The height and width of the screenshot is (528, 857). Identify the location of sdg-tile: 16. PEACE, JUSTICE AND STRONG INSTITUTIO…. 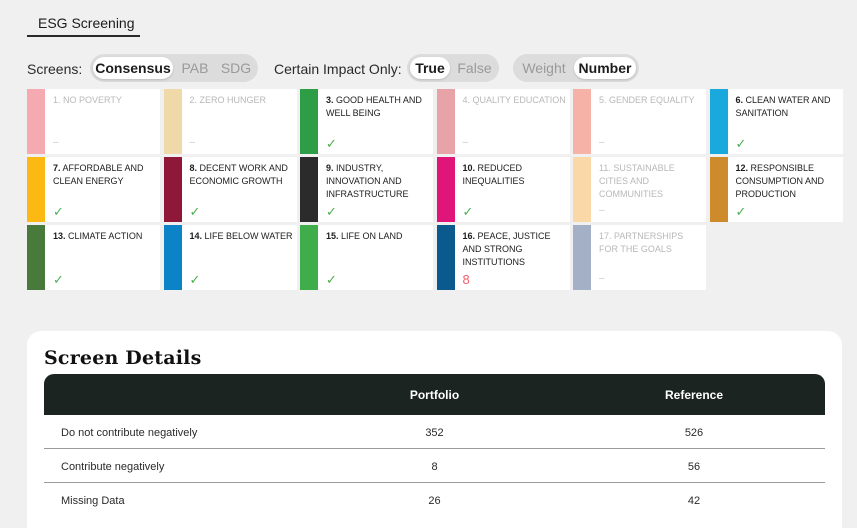
(503, 257).